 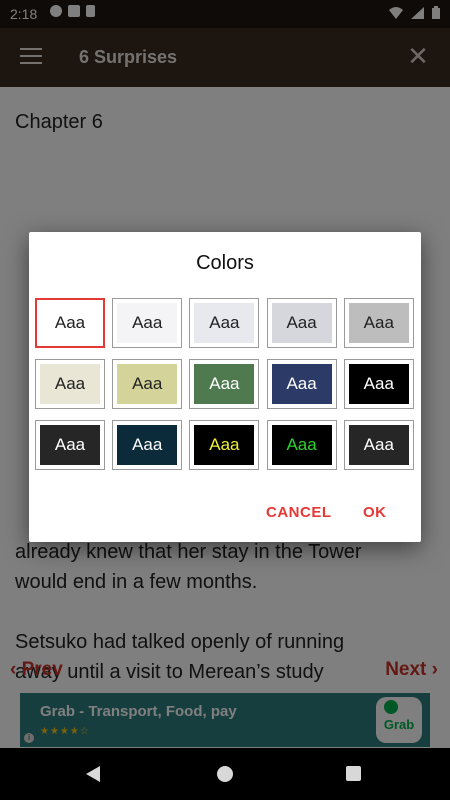 I want to click on recent-apps-icon, so click(x=353, y=773).